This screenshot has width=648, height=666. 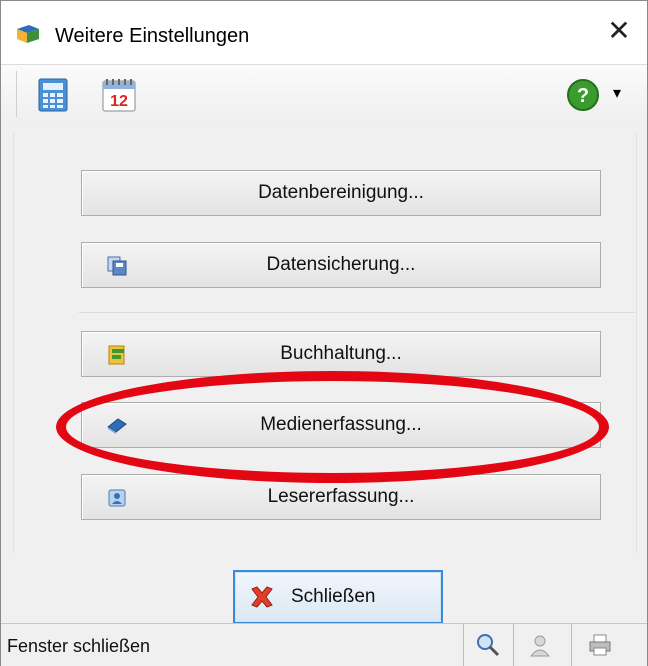 I want to click on section-divider, so click(x=357, y=312).